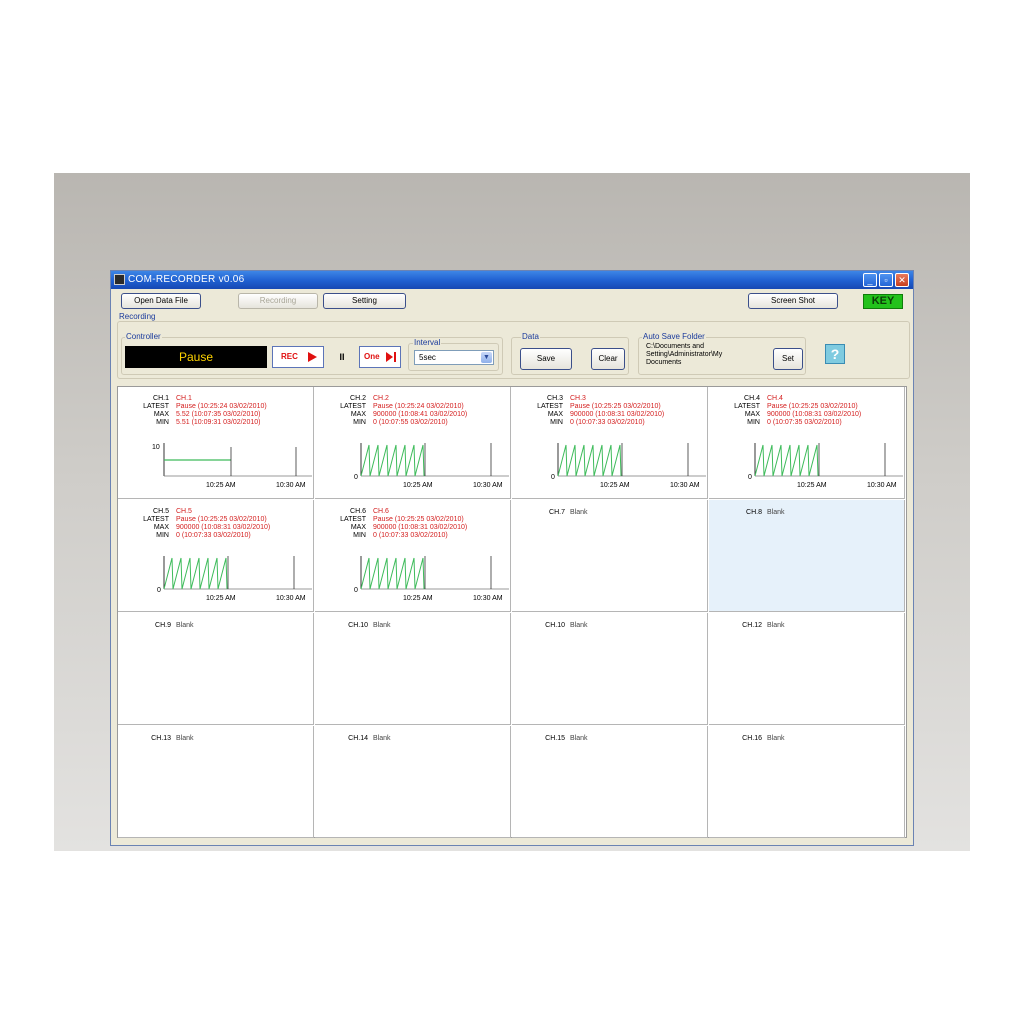  What do you see at coordinates (684, 354) in the screenshot?
I see `auto-save-path-line: Setting\Administrator\My` at bounding box center [684, 354].